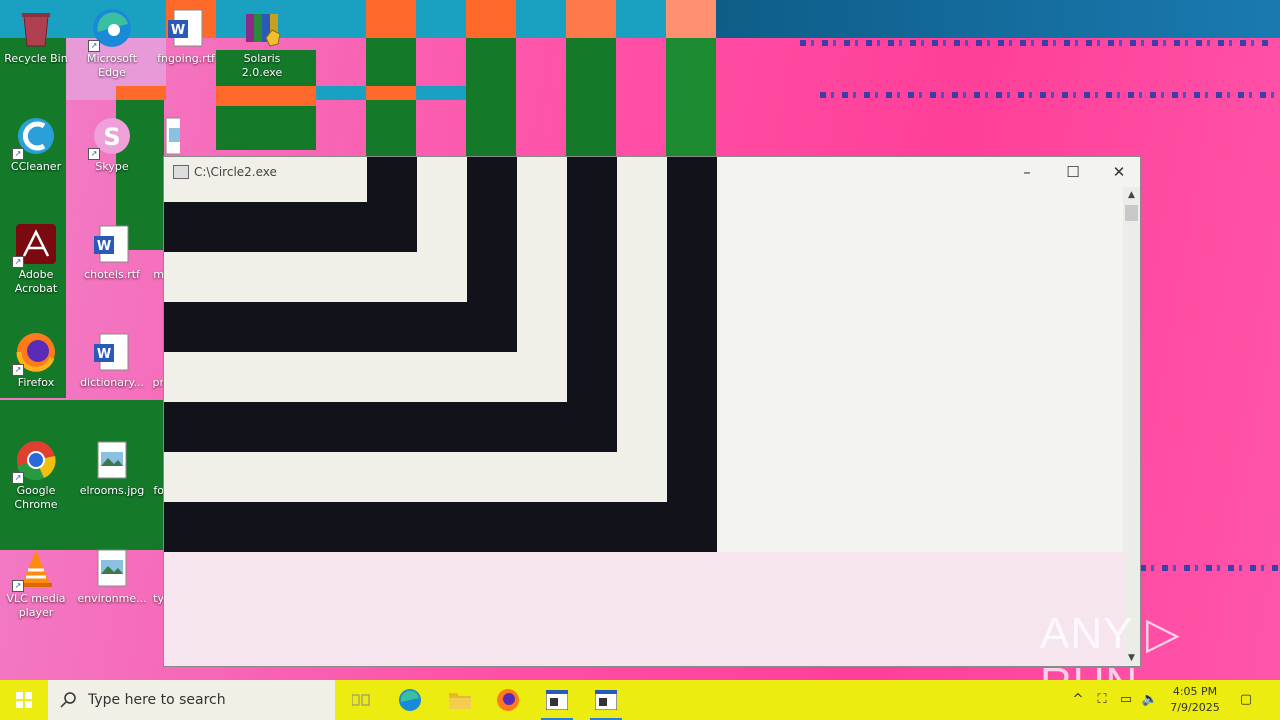  I want to click on adobe-acrobat-icon: ↗, so click(35, 245).